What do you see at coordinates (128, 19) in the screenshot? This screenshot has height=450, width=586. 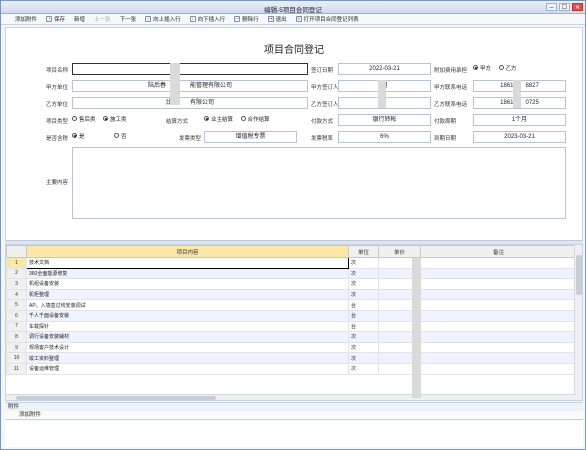 I see `next-button: 下一张` at bounding box center [128, 19].